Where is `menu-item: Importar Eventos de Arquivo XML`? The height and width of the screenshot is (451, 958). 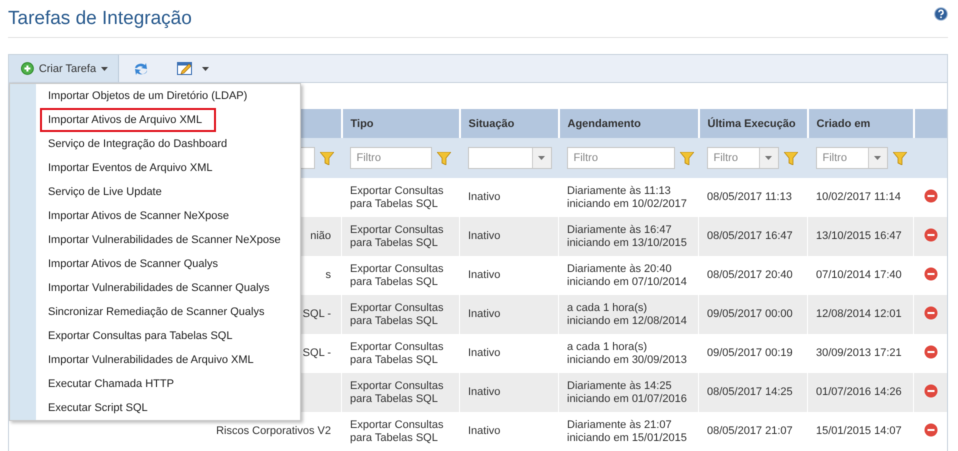
menu-item: Importar Eventos de Arquivo XML is located at coordinates (133, 168).